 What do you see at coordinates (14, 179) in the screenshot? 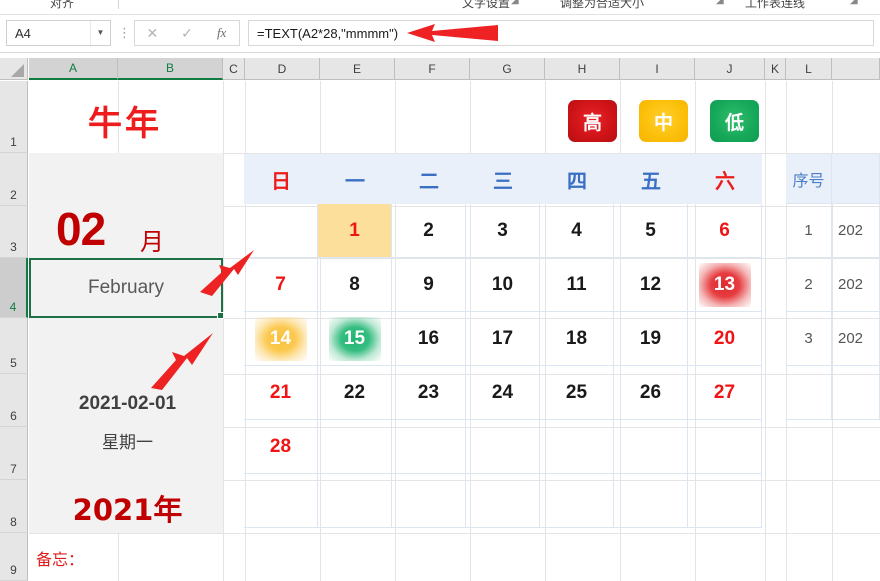
I see `row-header-2: 2` at bounding box center [14, 179].